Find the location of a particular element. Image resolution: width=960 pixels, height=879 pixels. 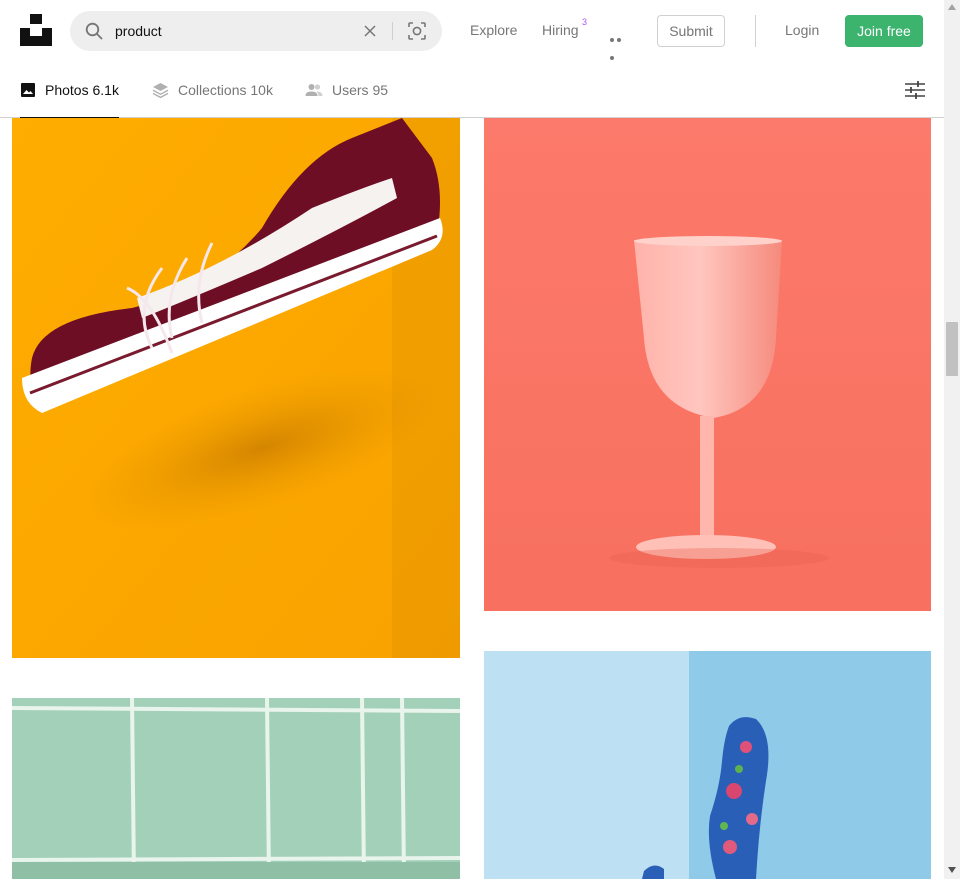

search-icon is located at coordinates (94, 31).